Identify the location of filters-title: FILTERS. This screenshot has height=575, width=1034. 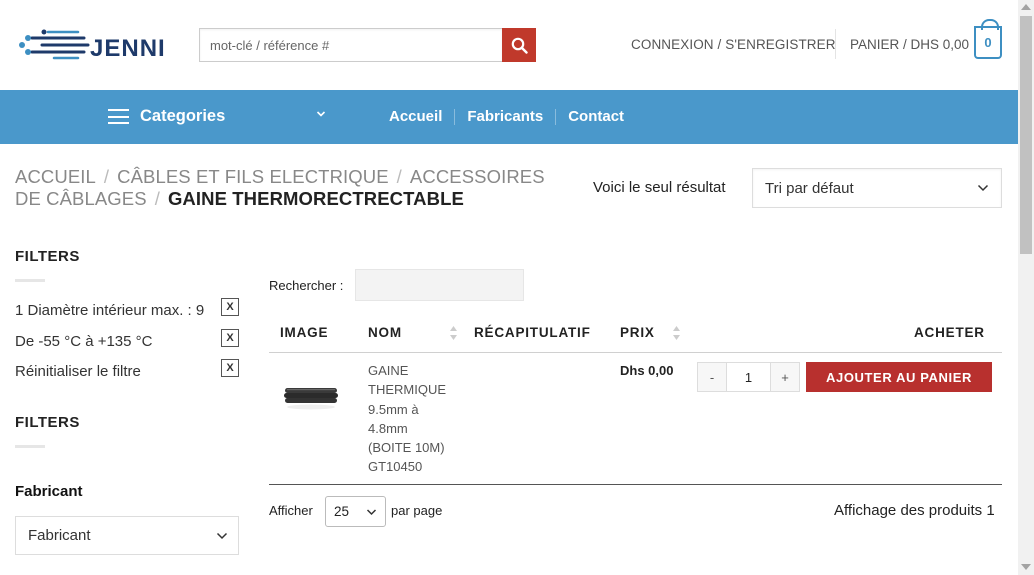
(47, 422).